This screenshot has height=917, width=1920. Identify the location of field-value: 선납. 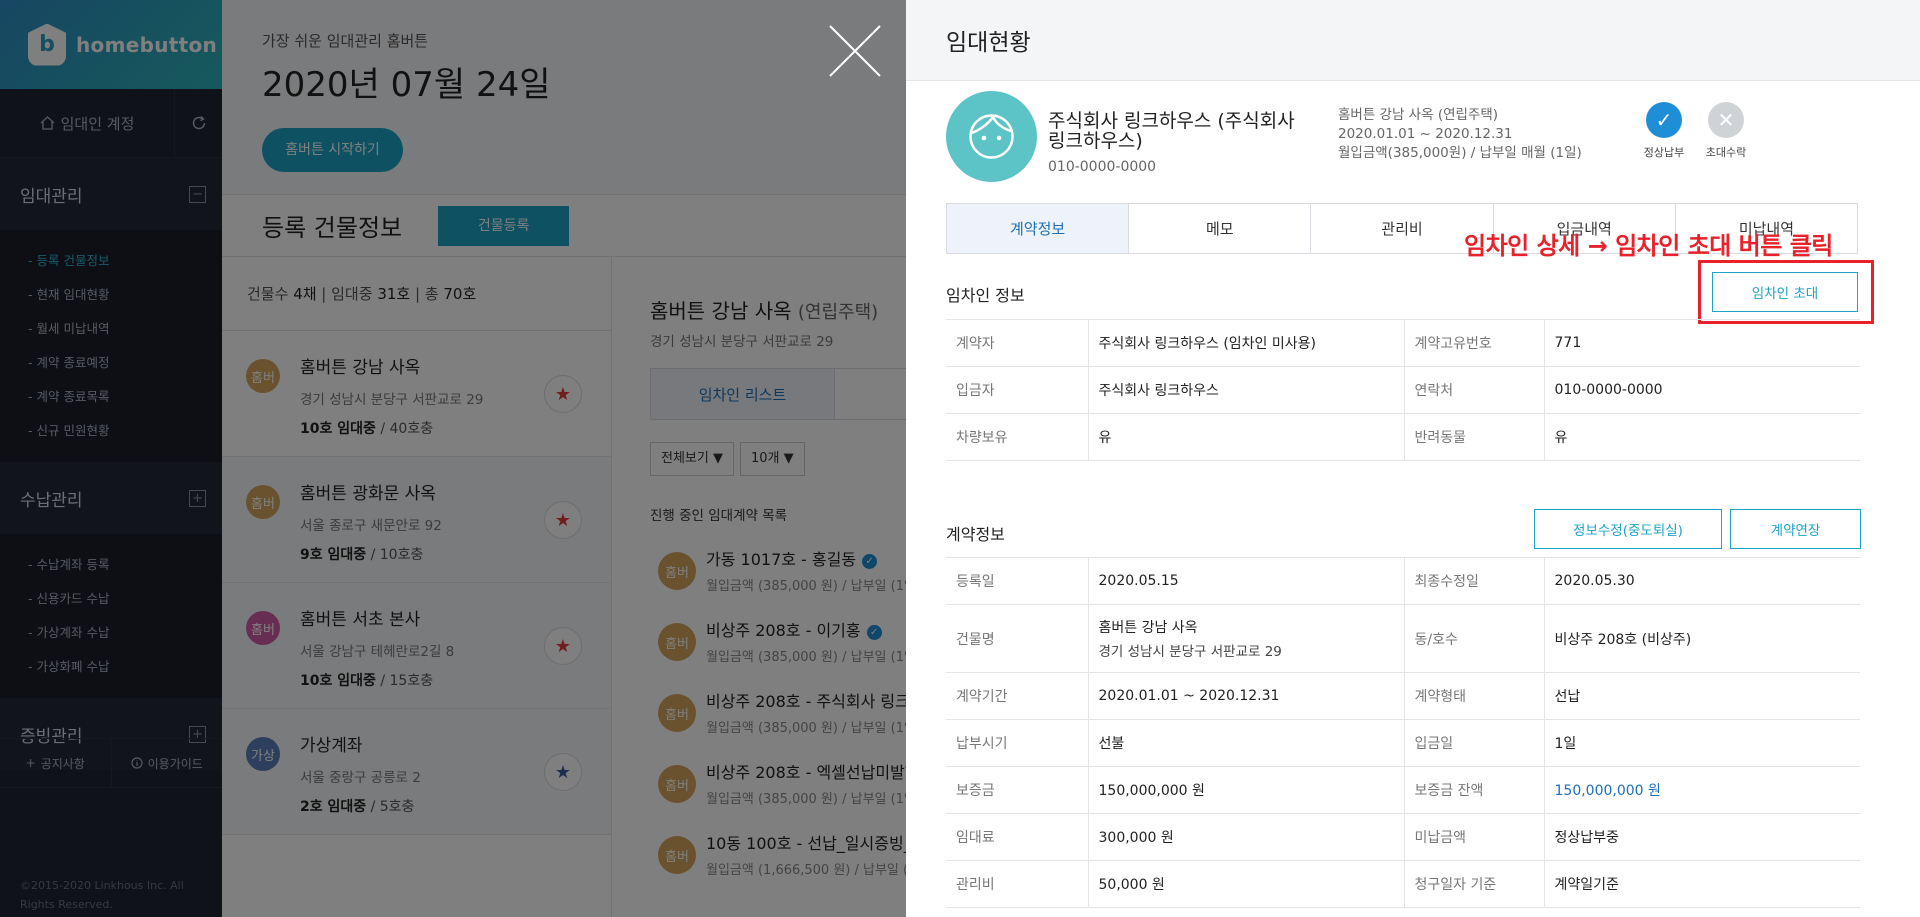
(1702, 696).